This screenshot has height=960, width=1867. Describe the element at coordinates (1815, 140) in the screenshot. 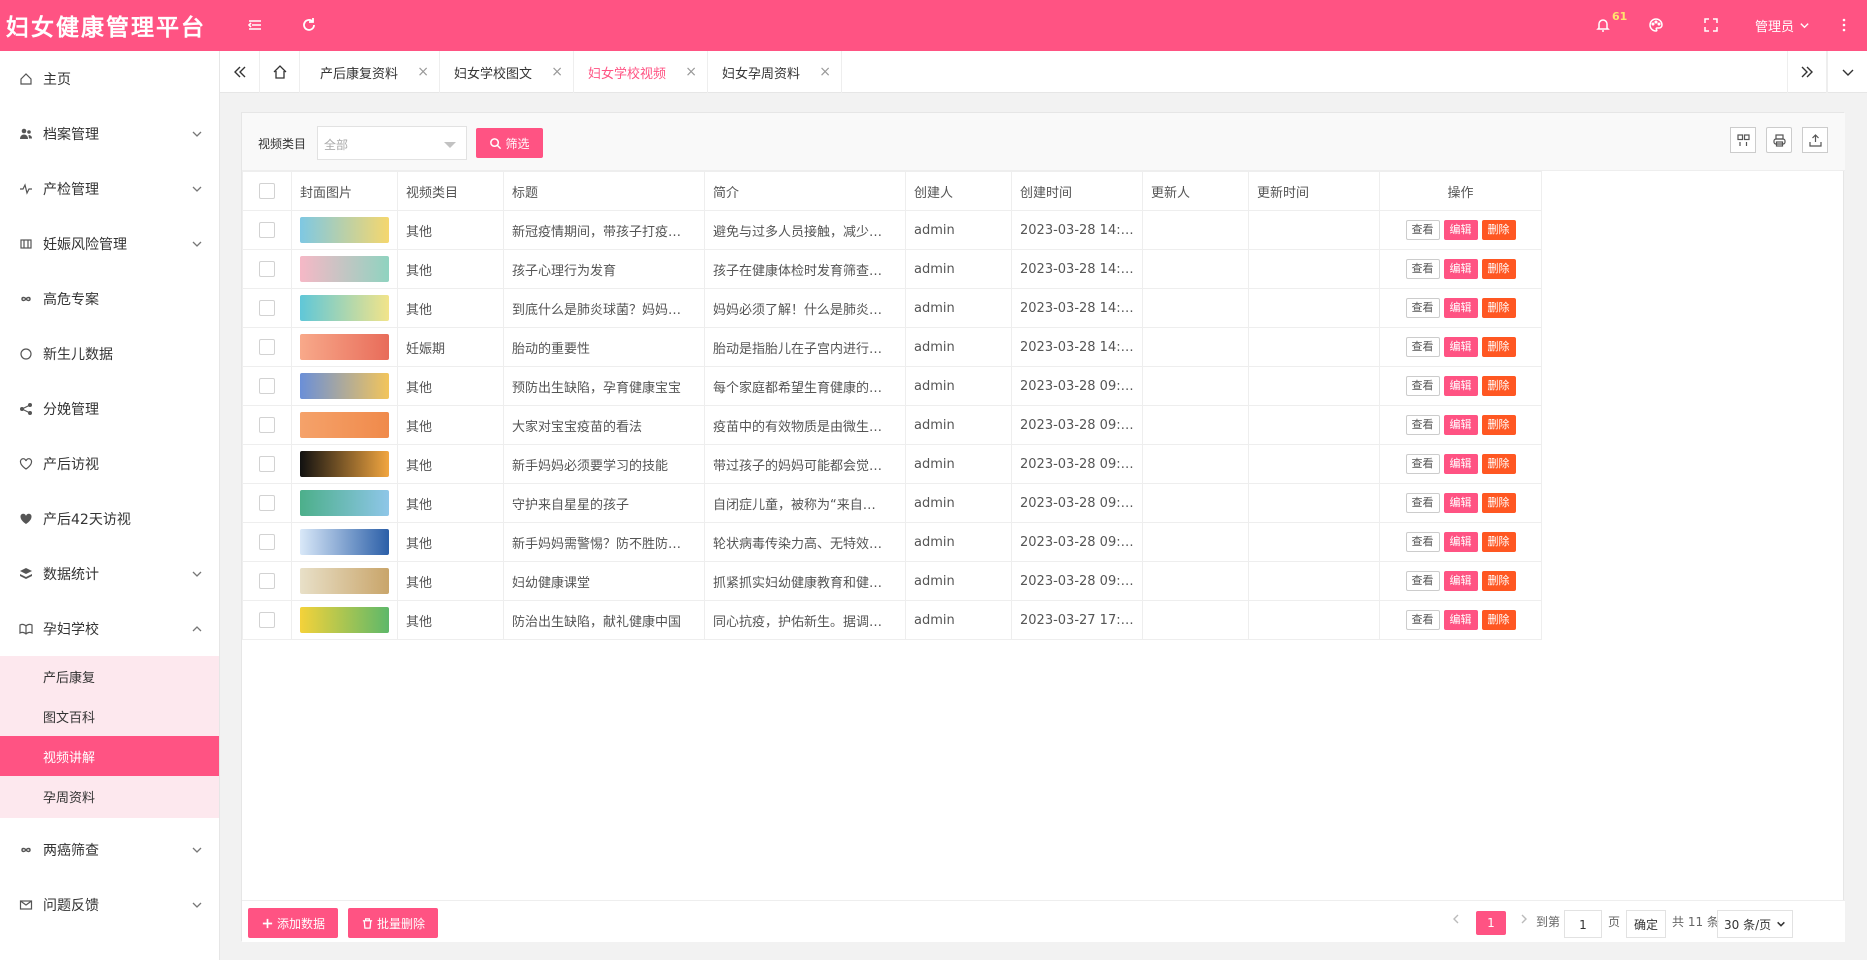

I see `export-icon` at that location.